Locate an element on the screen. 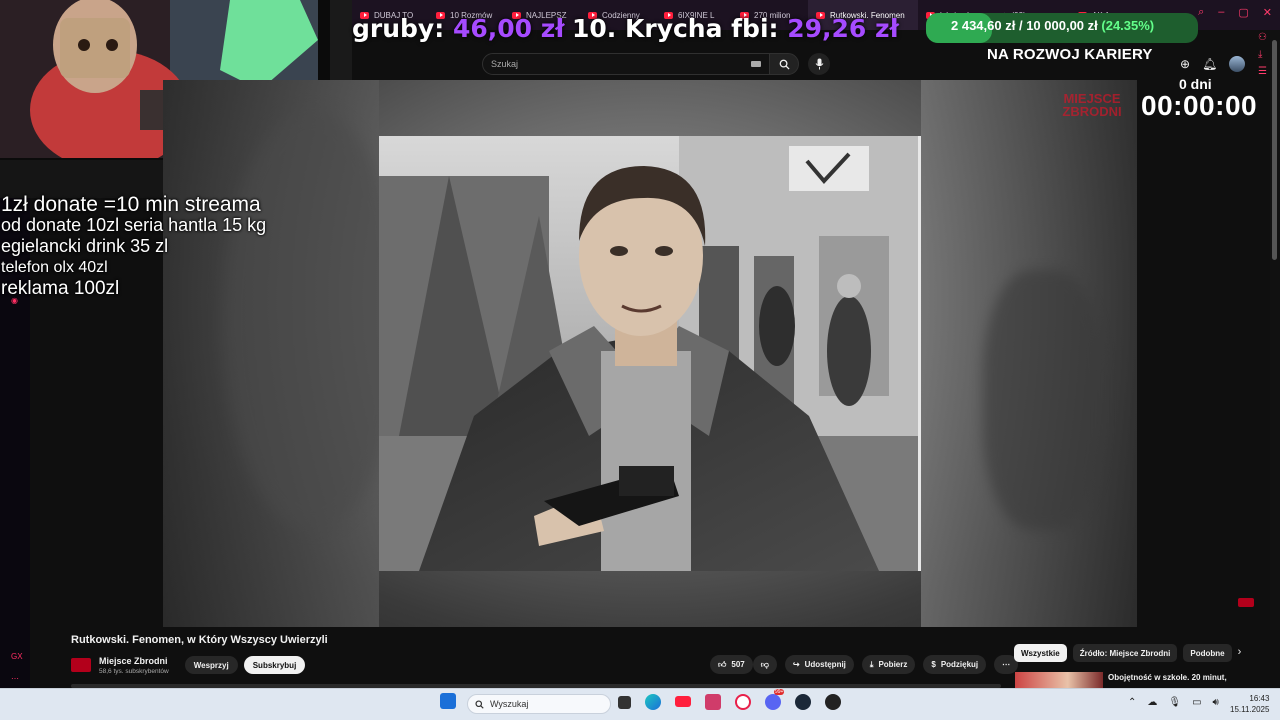  edge-icon is located at coordinates (653, 702).